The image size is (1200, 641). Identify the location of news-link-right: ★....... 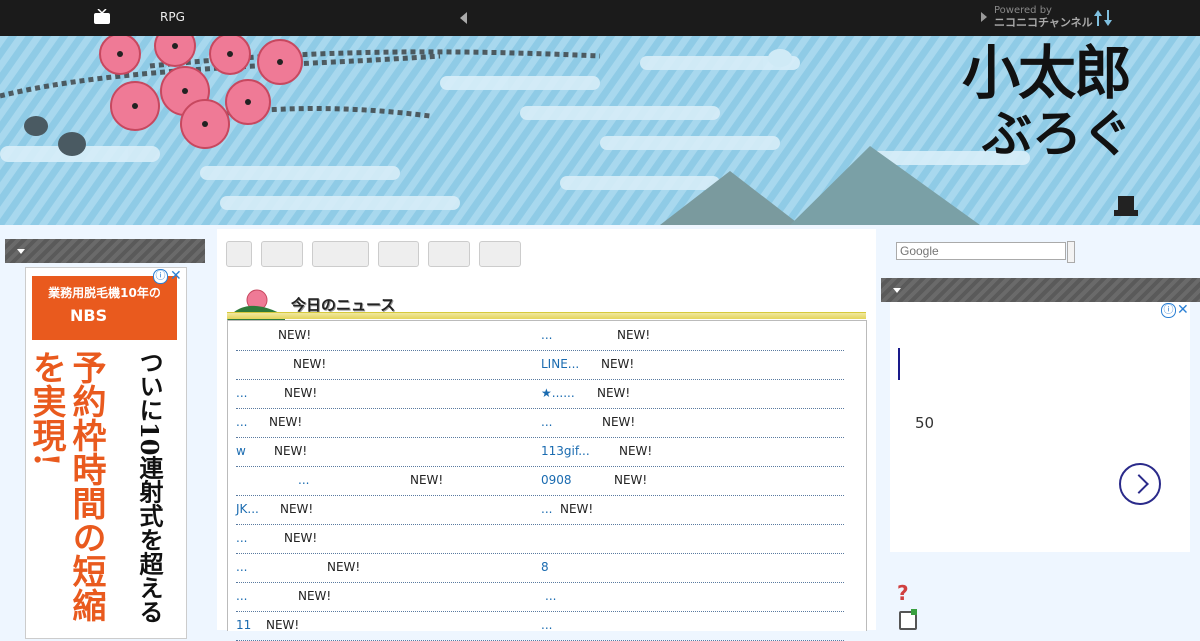
(558, 393).